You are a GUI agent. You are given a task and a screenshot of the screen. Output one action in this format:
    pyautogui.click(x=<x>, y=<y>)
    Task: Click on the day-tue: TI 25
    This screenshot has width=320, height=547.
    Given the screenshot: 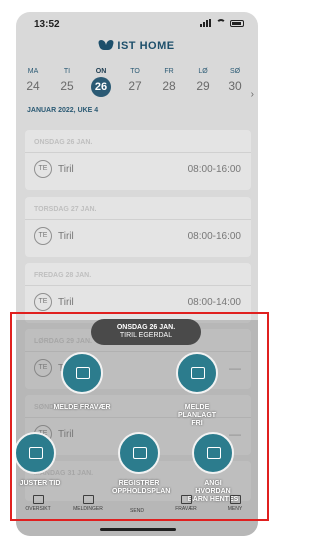 What is the action you would take?
    pyautogui.click(x=67, y=80)
    